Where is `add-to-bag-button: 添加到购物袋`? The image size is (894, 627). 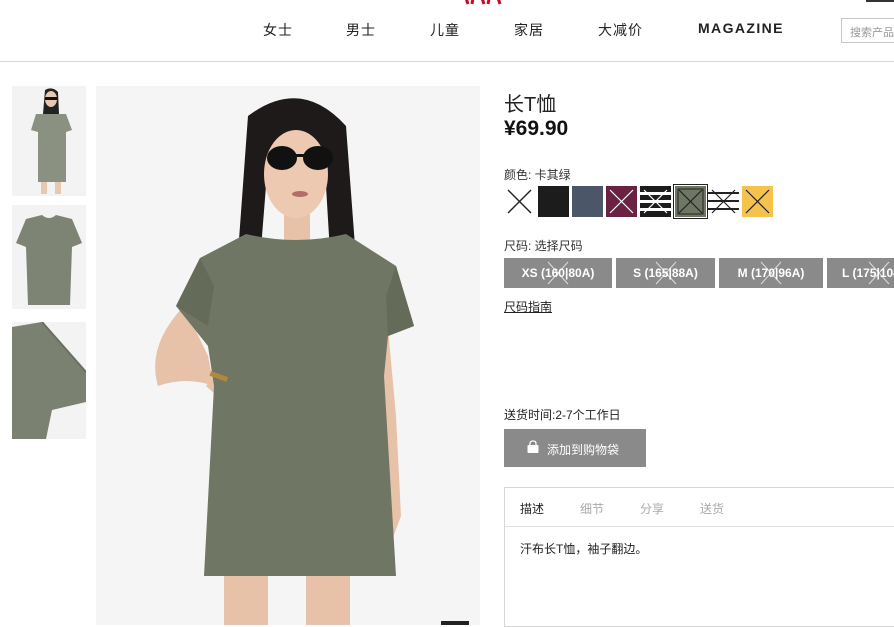
add-to-bag-button: 添加到购物袋 is located at coordinates (575, 448).